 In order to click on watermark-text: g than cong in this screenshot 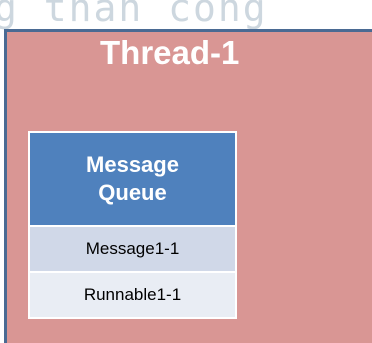, I will do `click(134, 15)`.